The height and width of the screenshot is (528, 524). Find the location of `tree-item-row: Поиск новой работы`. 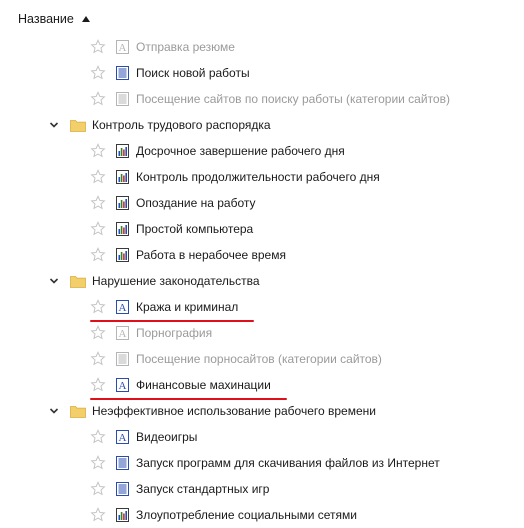

tree-item-row: Поиск новой работы is located at coordinates (170, 73).